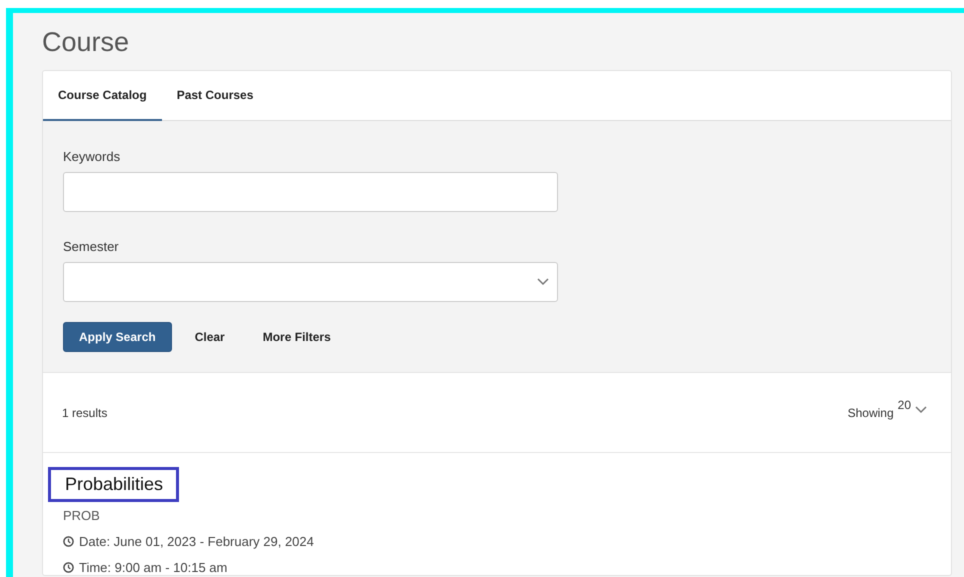  Describe the element at coordinates (297, 337) in the screenshot. I see `text-button: More Filters` at that location.